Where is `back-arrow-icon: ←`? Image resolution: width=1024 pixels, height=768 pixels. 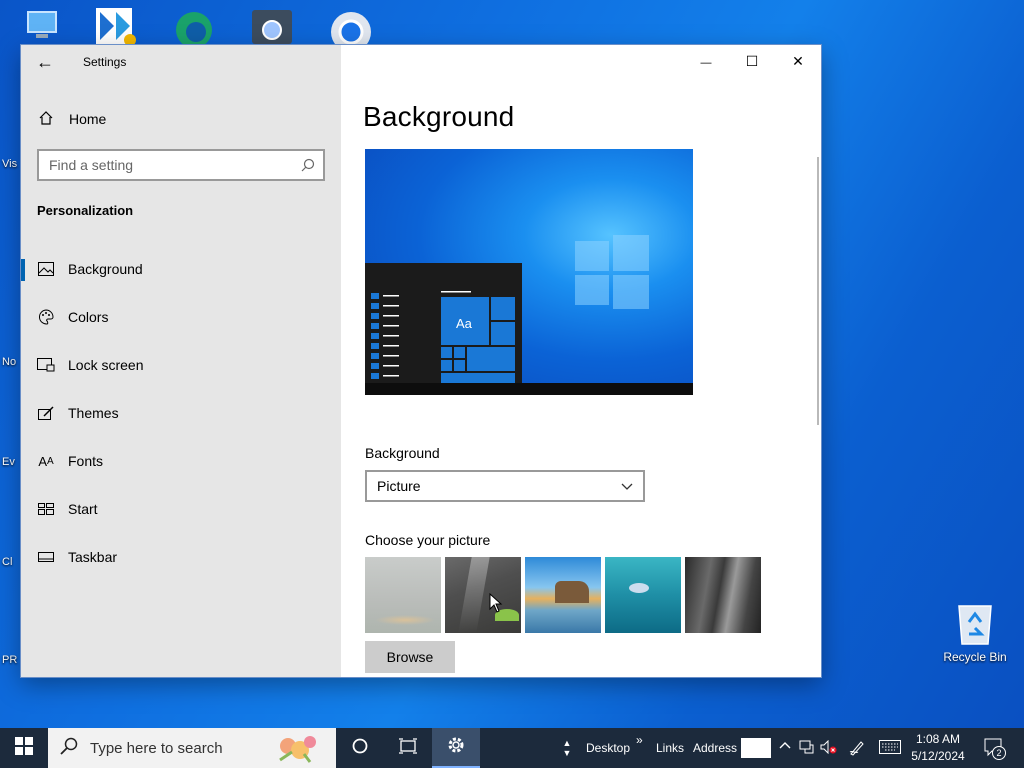 back-arrow-icon: ← is located at coordinates (45, 62).